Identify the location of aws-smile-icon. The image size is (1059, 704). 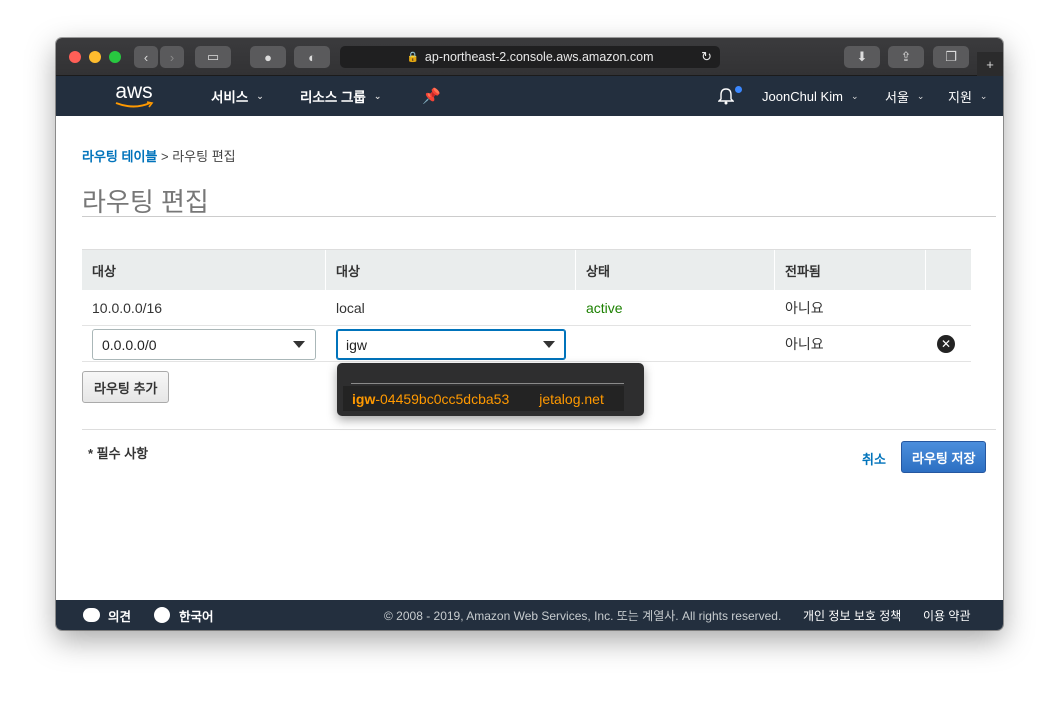
(134, 104).